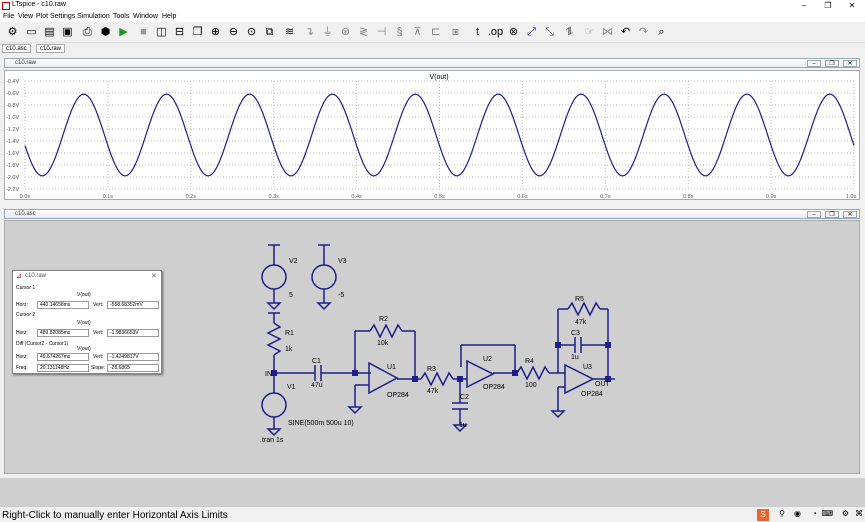 Image resolution: width=865 pixels, height=522 pixels. Describe the element at coordinates (274, 277) in the screenshot. I see `v2-source-symbol` at that location.